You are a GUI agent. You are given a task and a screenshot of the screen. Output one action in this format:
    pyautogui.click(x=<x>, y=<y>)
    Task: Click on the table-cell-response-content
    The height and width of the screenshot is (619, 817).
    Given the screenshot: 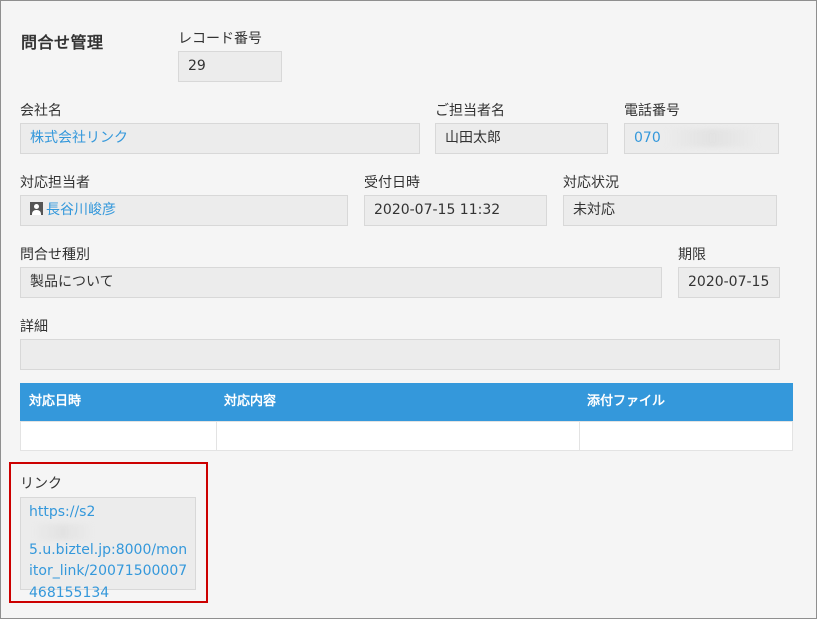 What is the action you would take?
    pyautogui.click(x=398, y=436)
    